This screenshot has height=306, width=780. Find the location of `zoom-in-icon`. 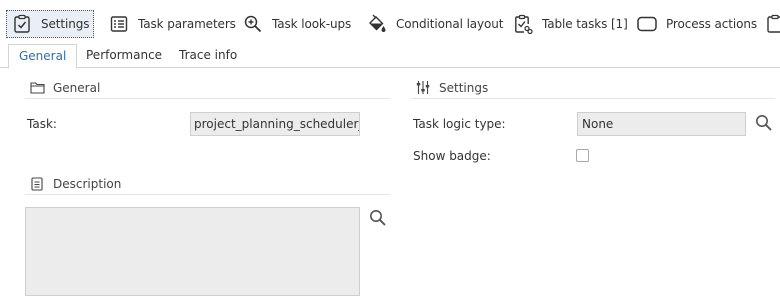

zoom-in-icon is located at coordinates (253, 24).